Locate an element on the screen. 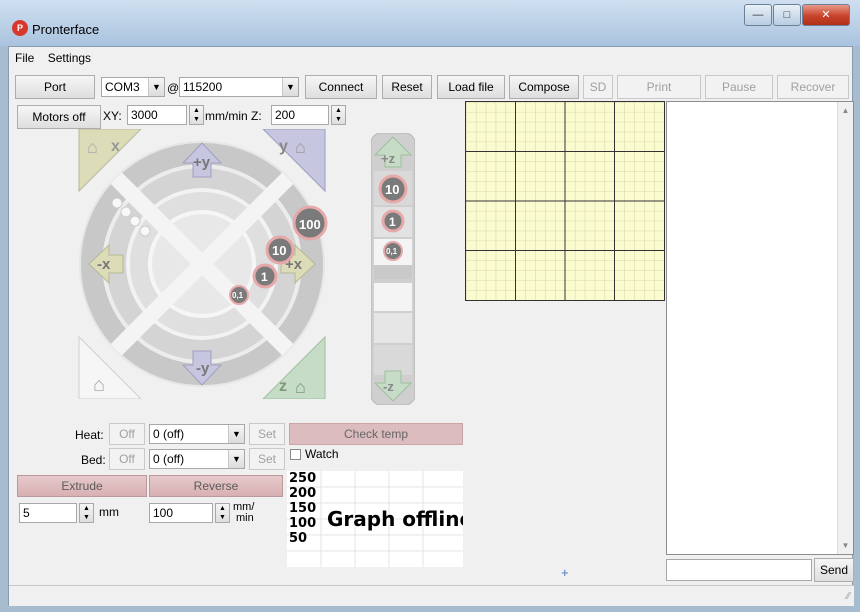  extrude-length-input: 5 is located at coordinates (48, 513).